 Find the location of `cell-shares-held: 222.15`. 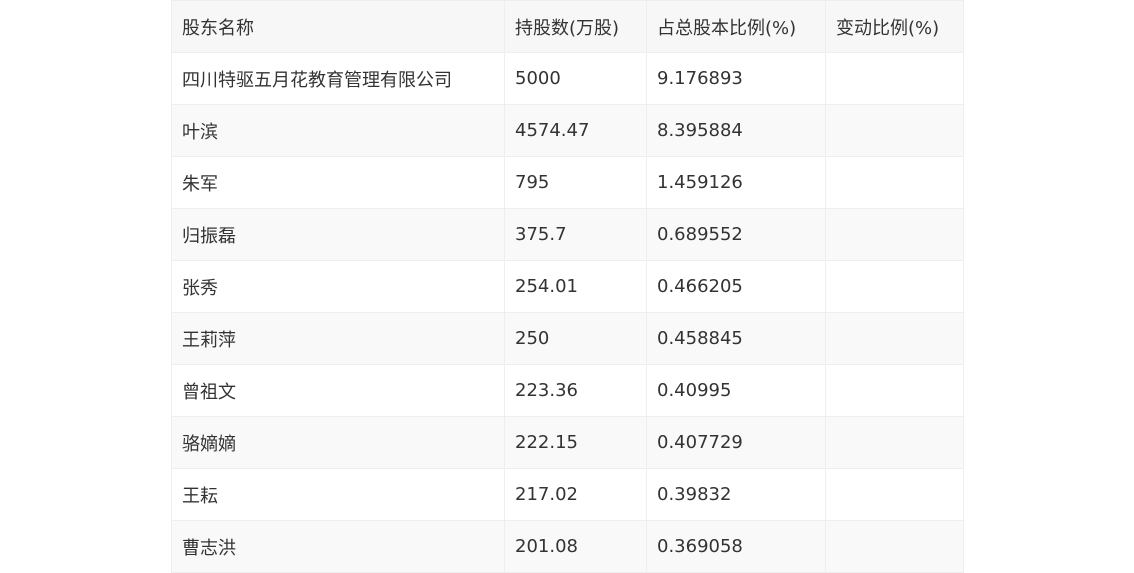

cell-shares-held: 222.15 is located at coordinates (575, 442).